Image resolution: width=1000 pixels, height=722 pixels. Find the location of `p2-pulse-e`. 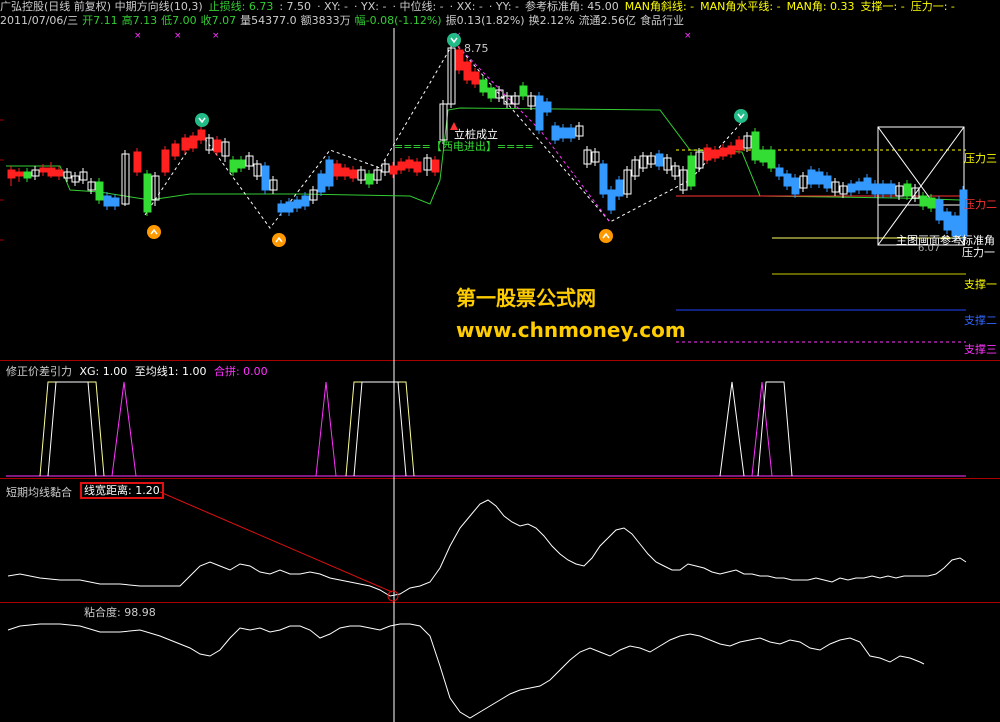

p2-pulse-e is located at coordinates (732, 429).